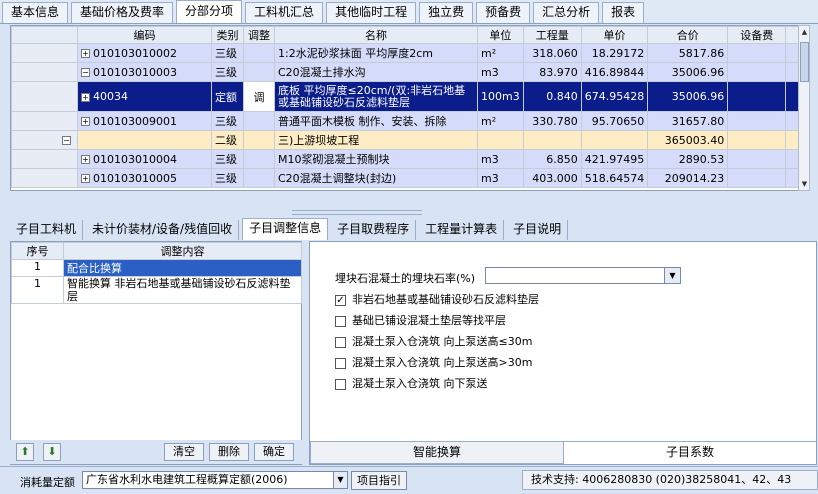 This screenshot has height=494, width=818. What do you see at coordinates (376, 159) in the screenshot?
I see `cell-name: M10浆砌混凝土预制块` at bounding box center [376, 159].